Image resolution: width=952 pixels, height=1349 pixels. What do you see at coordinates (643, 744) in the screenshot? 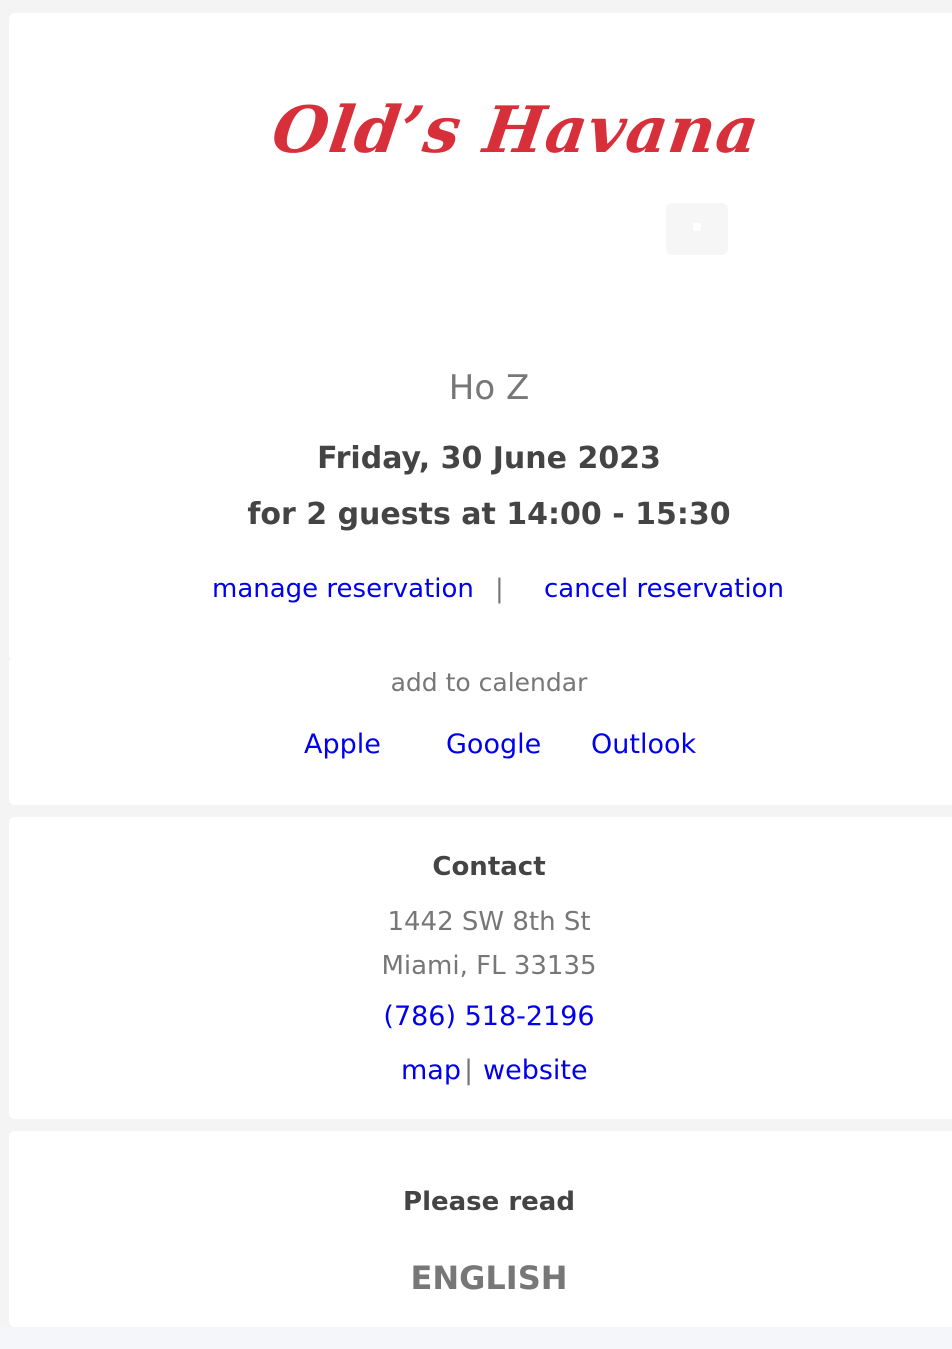
I see `calendar-outlook-link: Outlook` at bounding box center [643, 744].